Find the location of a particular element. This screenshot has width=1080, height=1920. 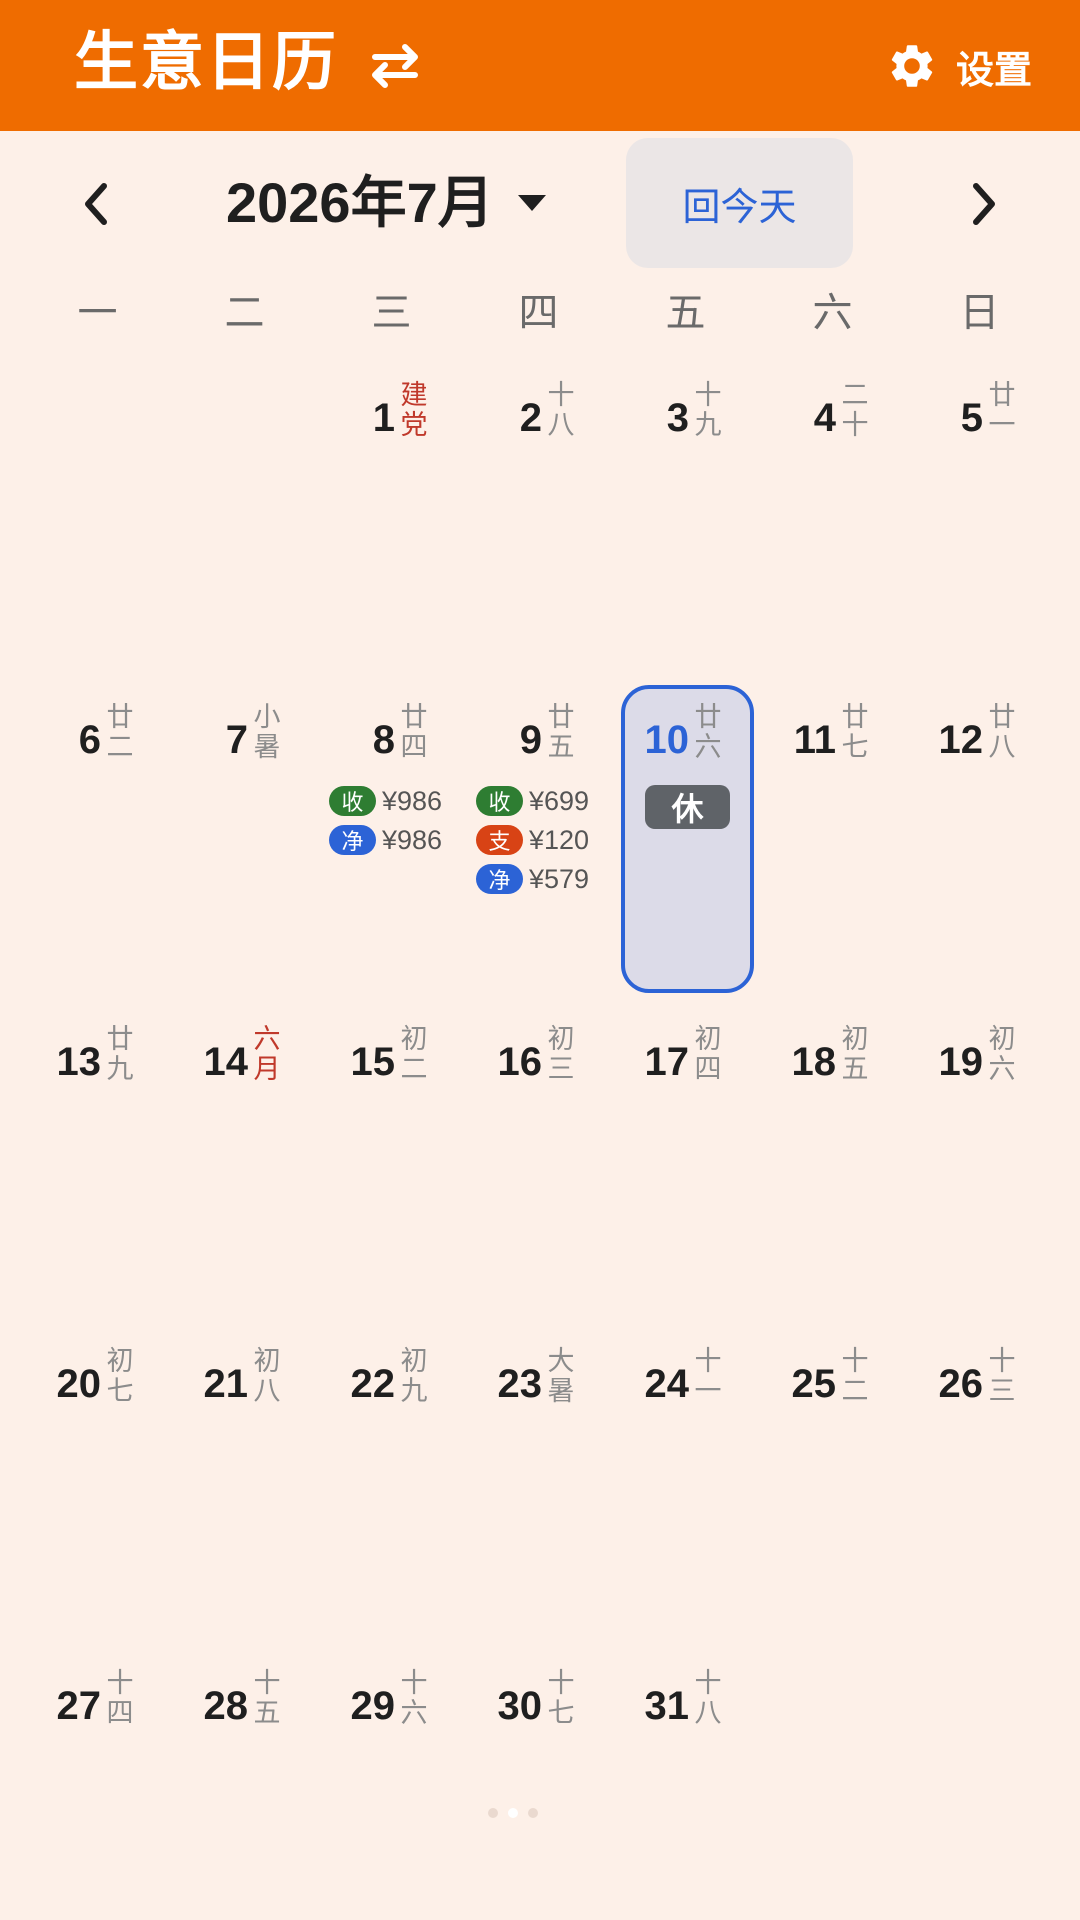

calendar-day-cell: 31 十八 is located at coordinates (685, 1698).